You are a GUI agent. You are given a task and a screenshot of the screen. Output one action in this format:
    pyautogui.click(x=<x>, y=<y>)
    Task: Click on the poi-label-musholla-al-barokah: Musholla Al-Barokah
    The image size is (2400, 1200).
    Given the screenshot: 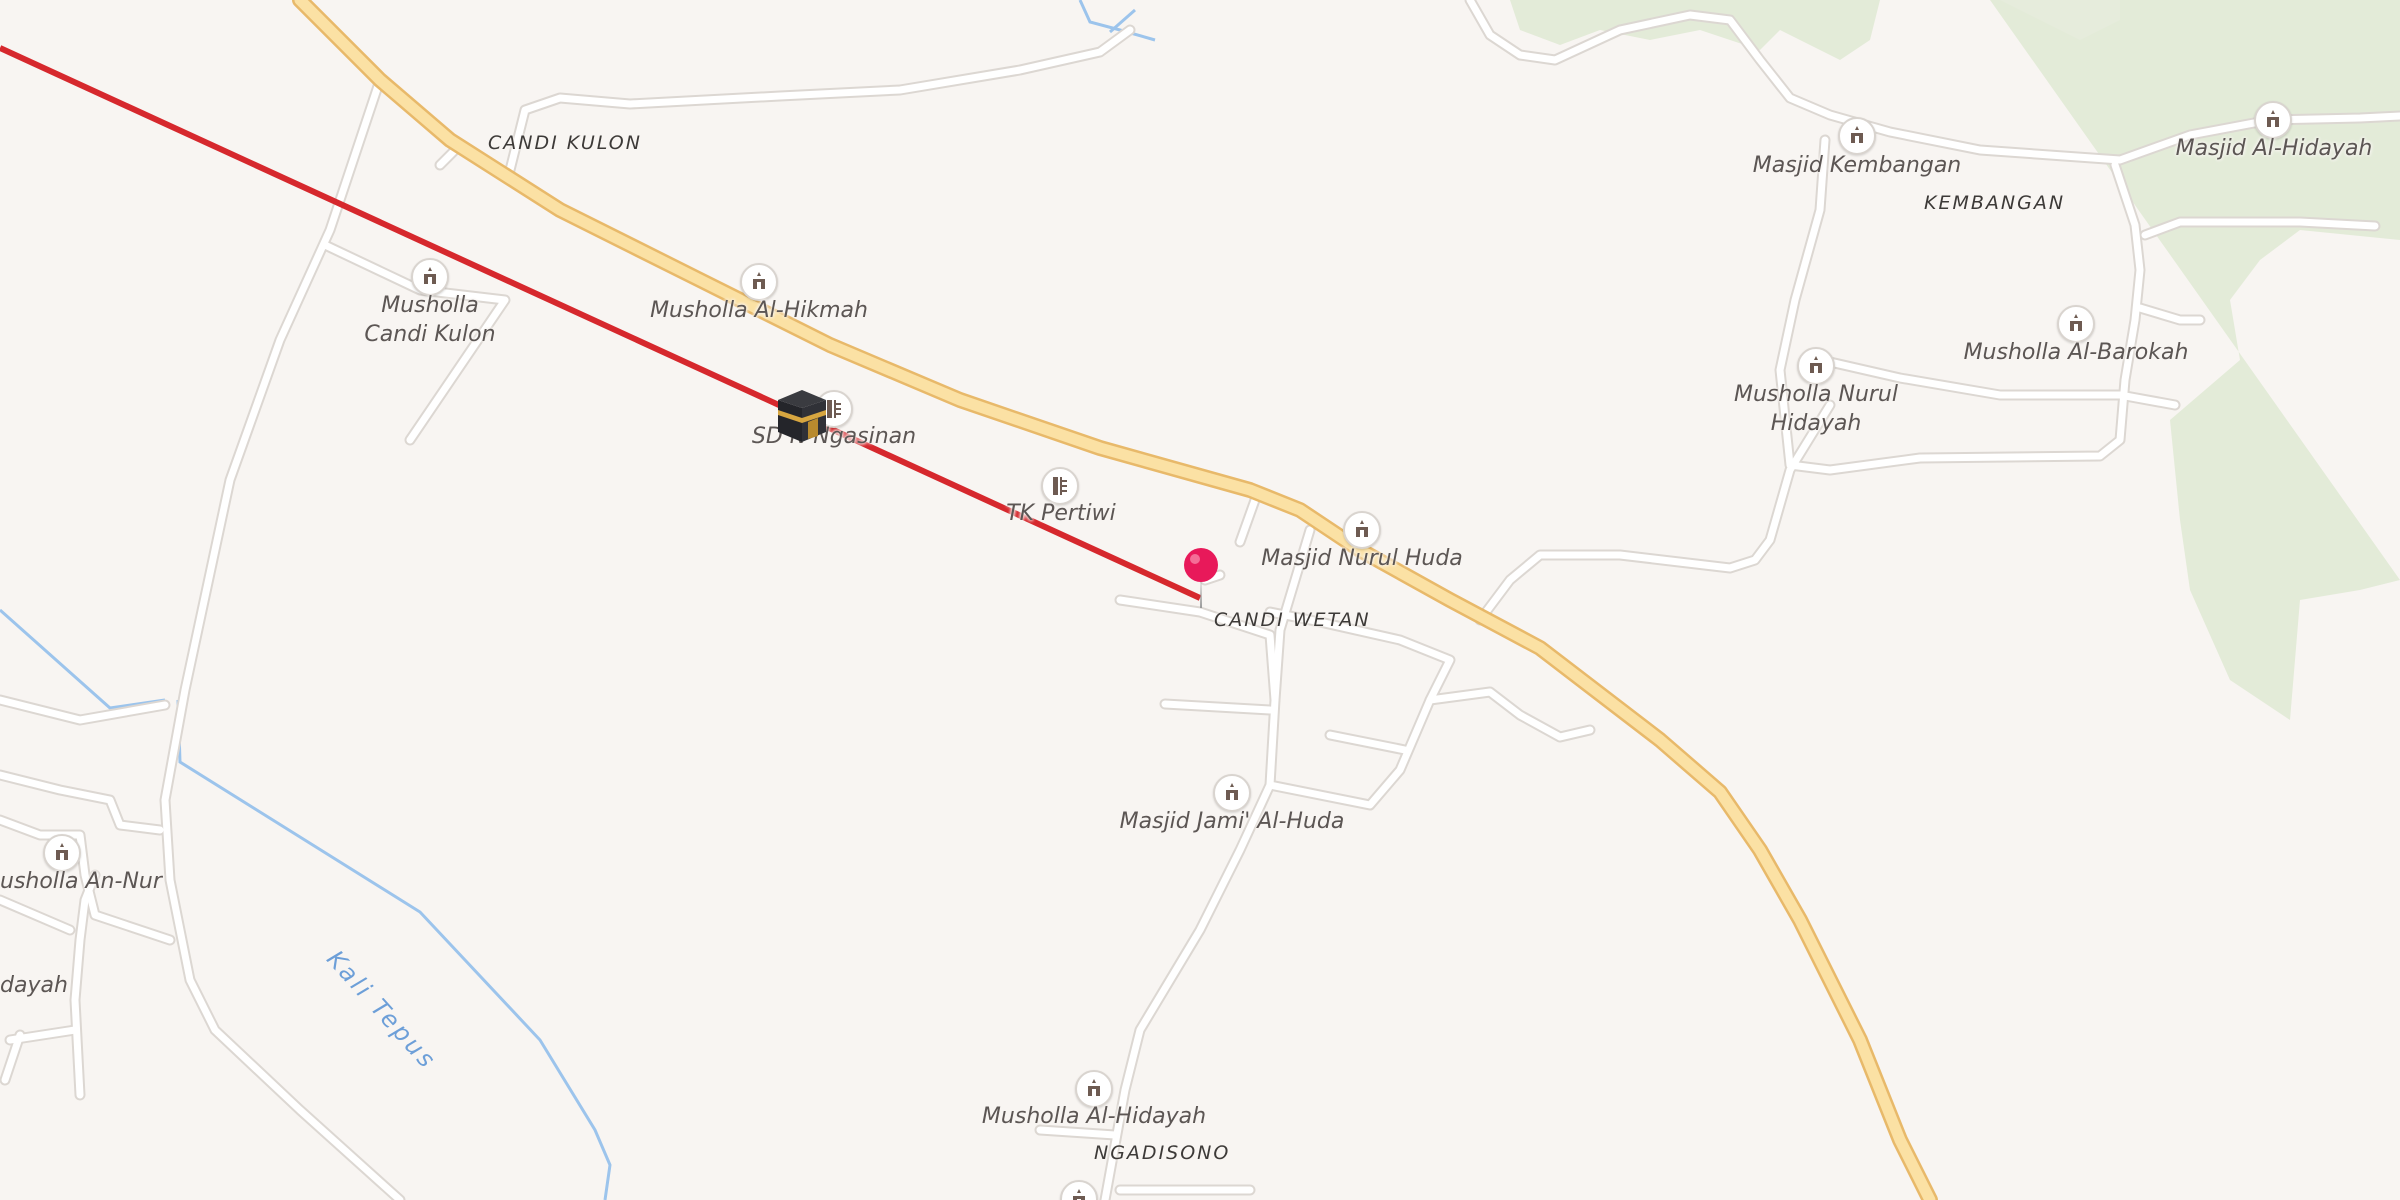 What is the action you would take?
    pyautogui.click(x=2076, y=352)
    